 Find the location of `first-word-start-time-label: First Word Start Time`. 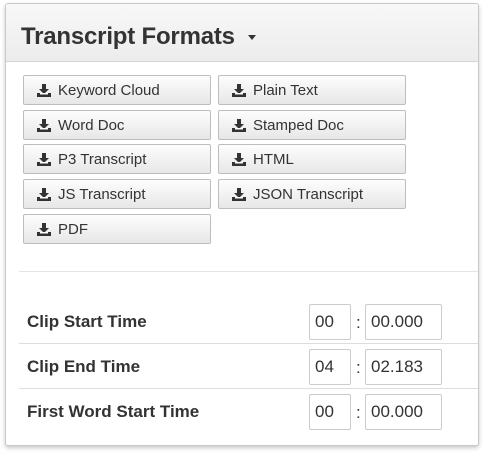

first-word-start-time-label: First Word Start Time is located at coordinates (113, 411).